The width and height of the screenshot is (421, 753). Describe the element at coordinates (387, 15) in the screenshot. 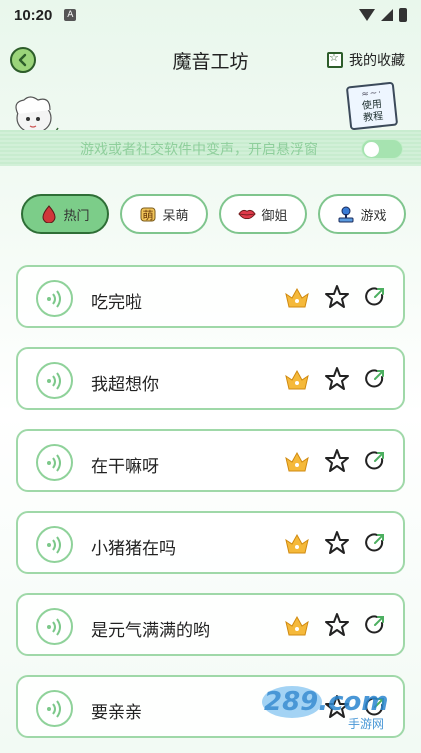

I see `cellular-icon` at that location.